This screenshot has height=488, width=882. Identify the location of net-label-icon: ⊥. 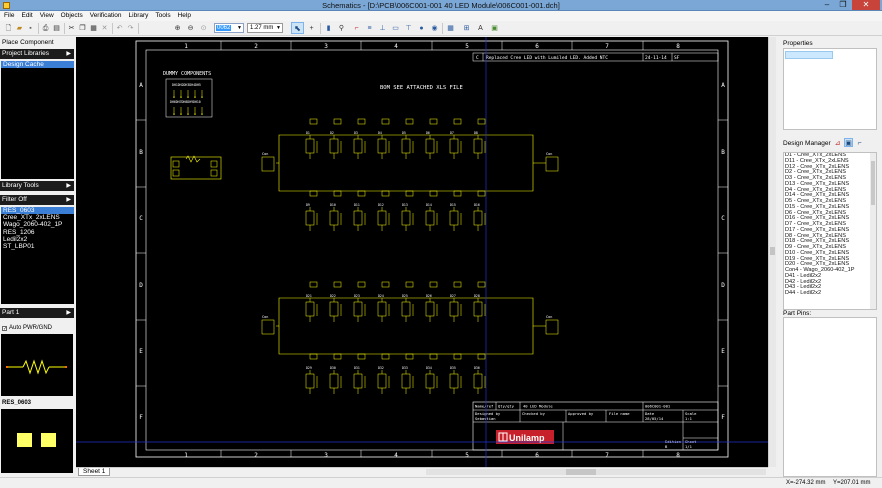
(382, 28).